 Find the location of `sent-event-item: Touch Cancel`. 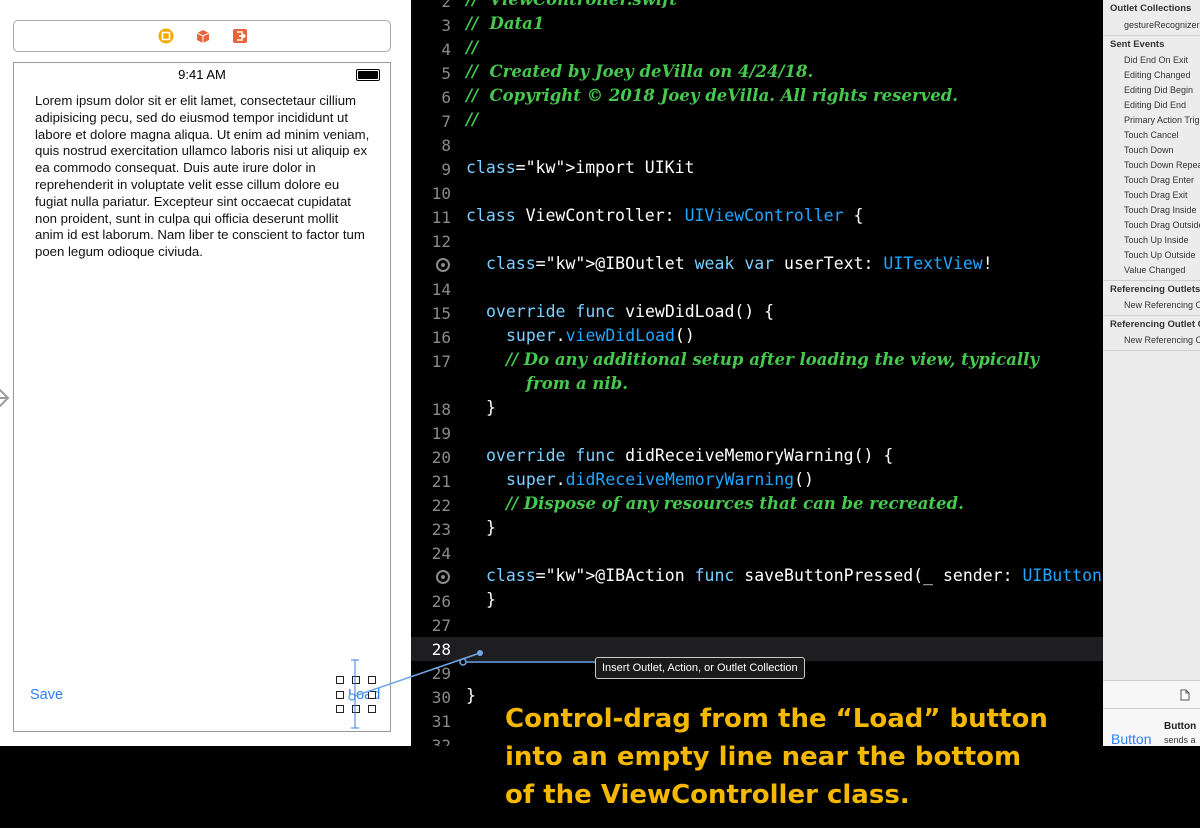

sent-event-item: Touch Cancel is located at coordinates (1151, 135).